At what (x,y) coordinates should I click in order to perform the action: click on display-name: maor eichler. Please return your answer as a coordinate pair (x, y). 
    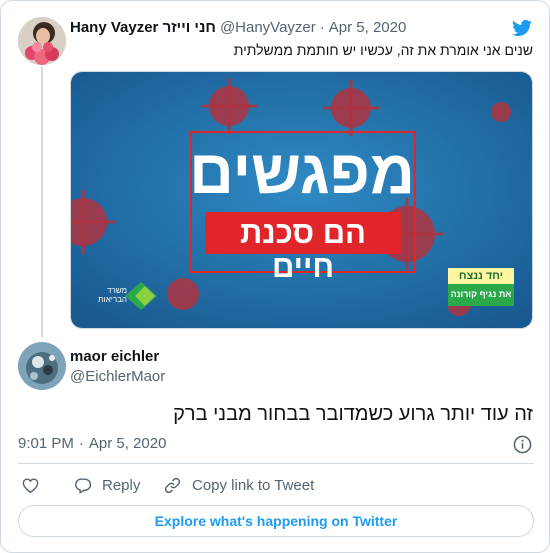
    Looking at the image, I should click on (114, 356).